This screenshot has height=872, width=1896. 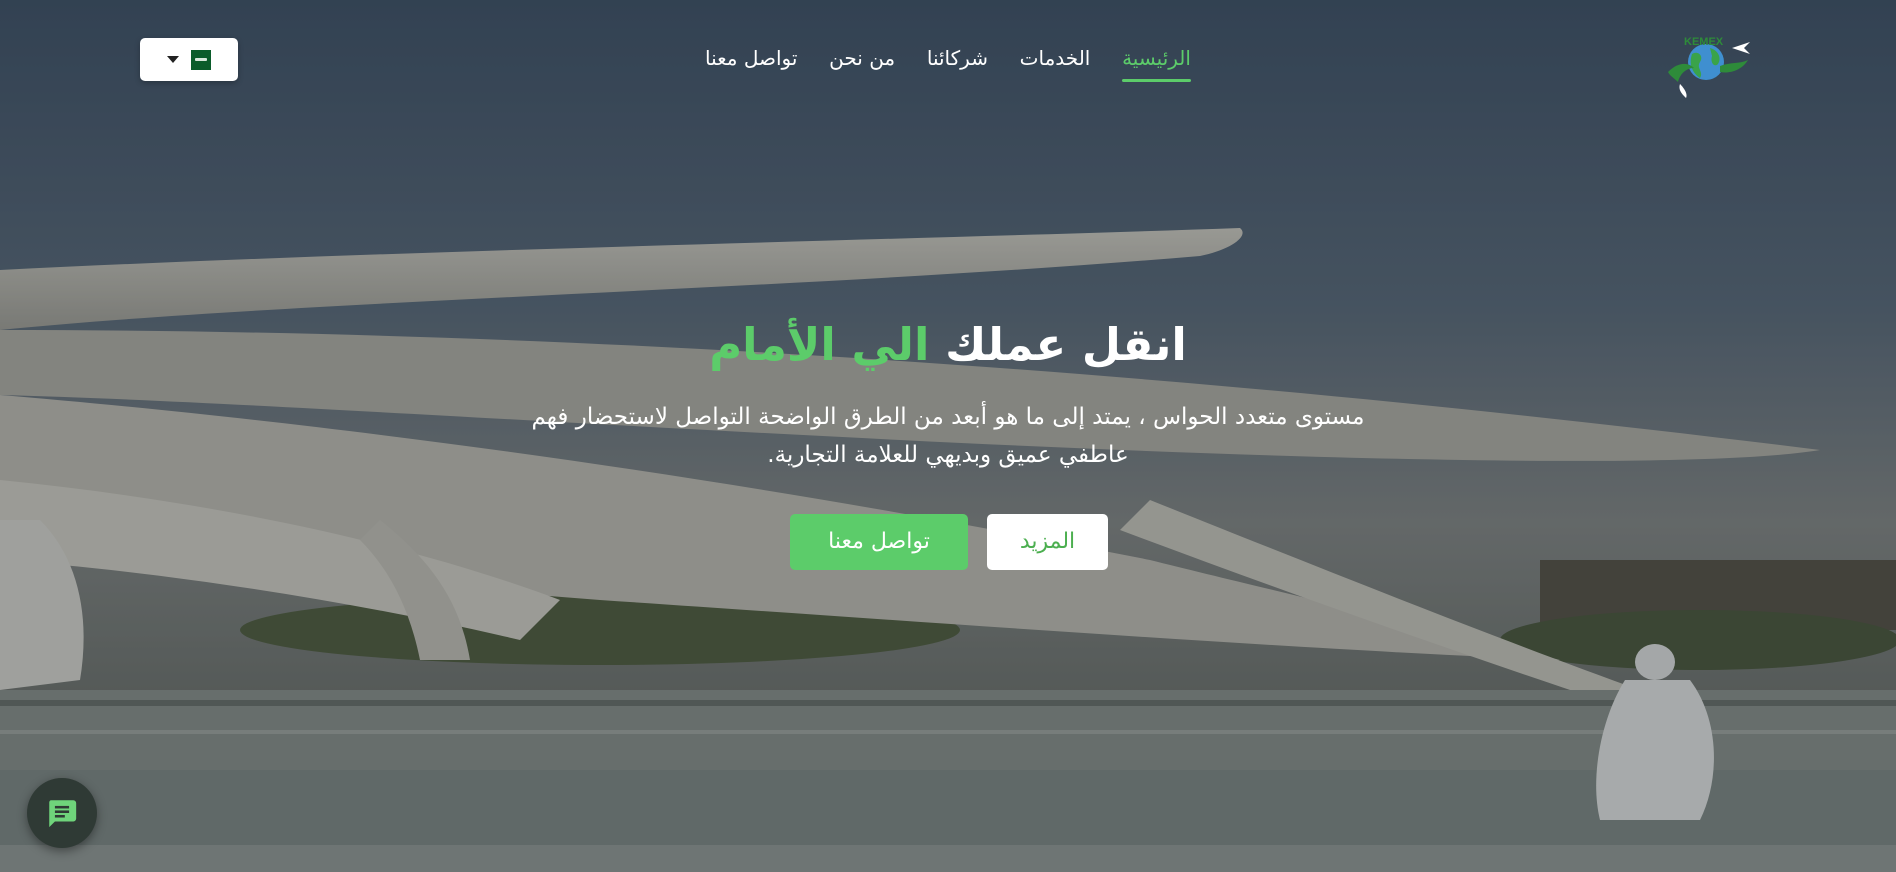 What do you see at coordinates (1055, 63) in the screenshot?
I see `nav-item-services: الخدمات` at bounding box center [1055, 63].